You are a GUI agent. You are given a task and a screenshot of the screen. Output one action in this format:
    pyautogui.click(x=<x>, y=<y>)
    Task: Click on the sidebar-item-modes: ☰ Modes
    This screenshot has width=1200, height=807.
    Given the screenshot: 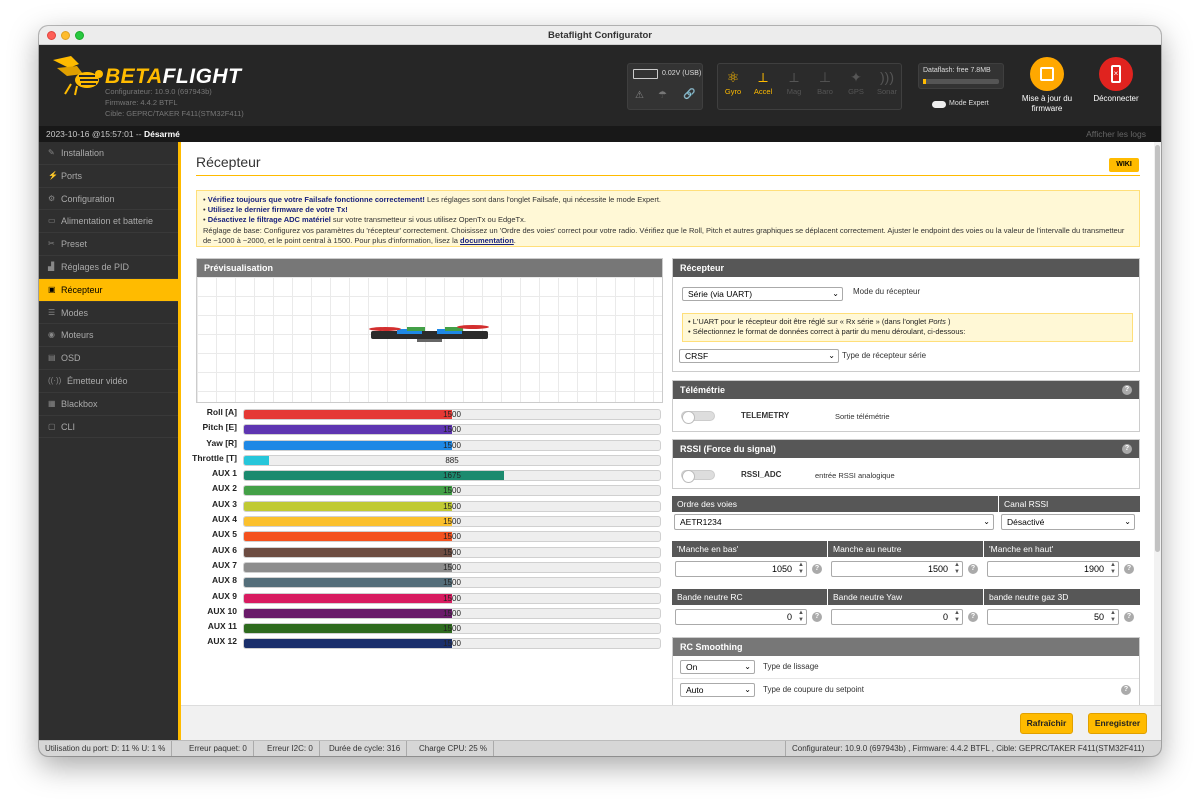 What is the action you would take?
    pyautogui.click(x=108, y=313)
    